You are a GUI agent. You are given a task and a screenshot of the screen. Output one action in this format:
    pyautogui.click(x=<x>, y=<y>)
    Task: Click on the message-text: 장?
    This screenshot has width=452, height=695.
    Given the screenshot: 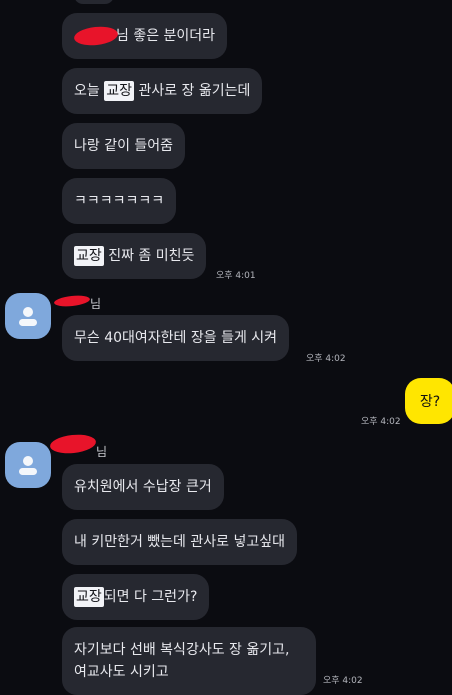 What is the action you would take?
    pyautogui.click(x=430, y=402)
    